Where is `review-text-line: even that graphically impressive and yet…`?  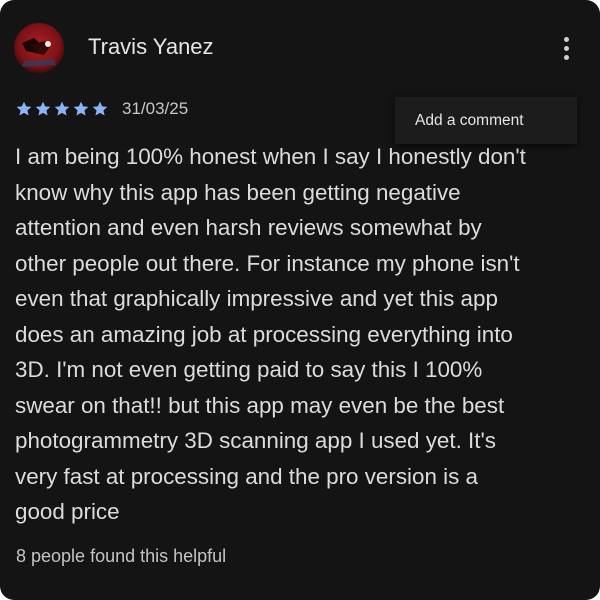
review-text-line: even that graphically impressive and yet… is located at coordinates (256, 298).